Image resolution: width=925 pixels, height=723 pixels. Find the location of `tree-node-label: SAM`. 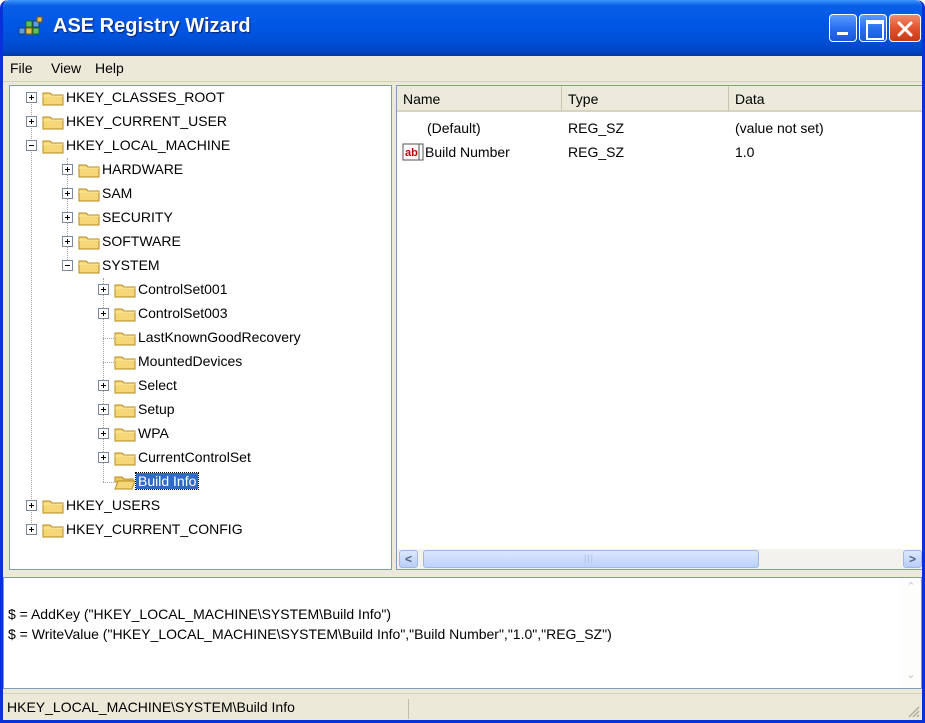

tree-node-label: SAM is located at coordinates (117, 193).